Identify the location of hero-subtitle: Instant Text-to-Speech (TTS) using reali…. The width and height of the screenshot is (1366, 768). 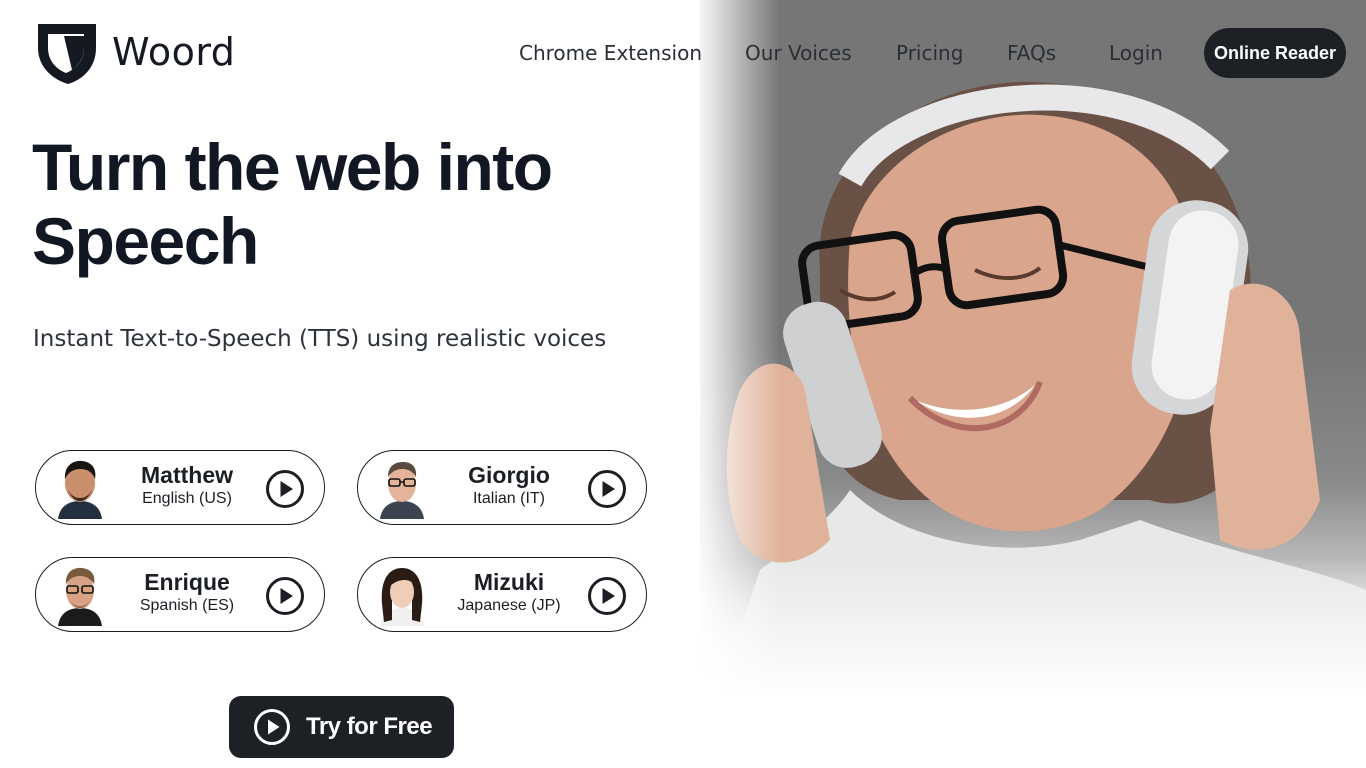
(320, 339).